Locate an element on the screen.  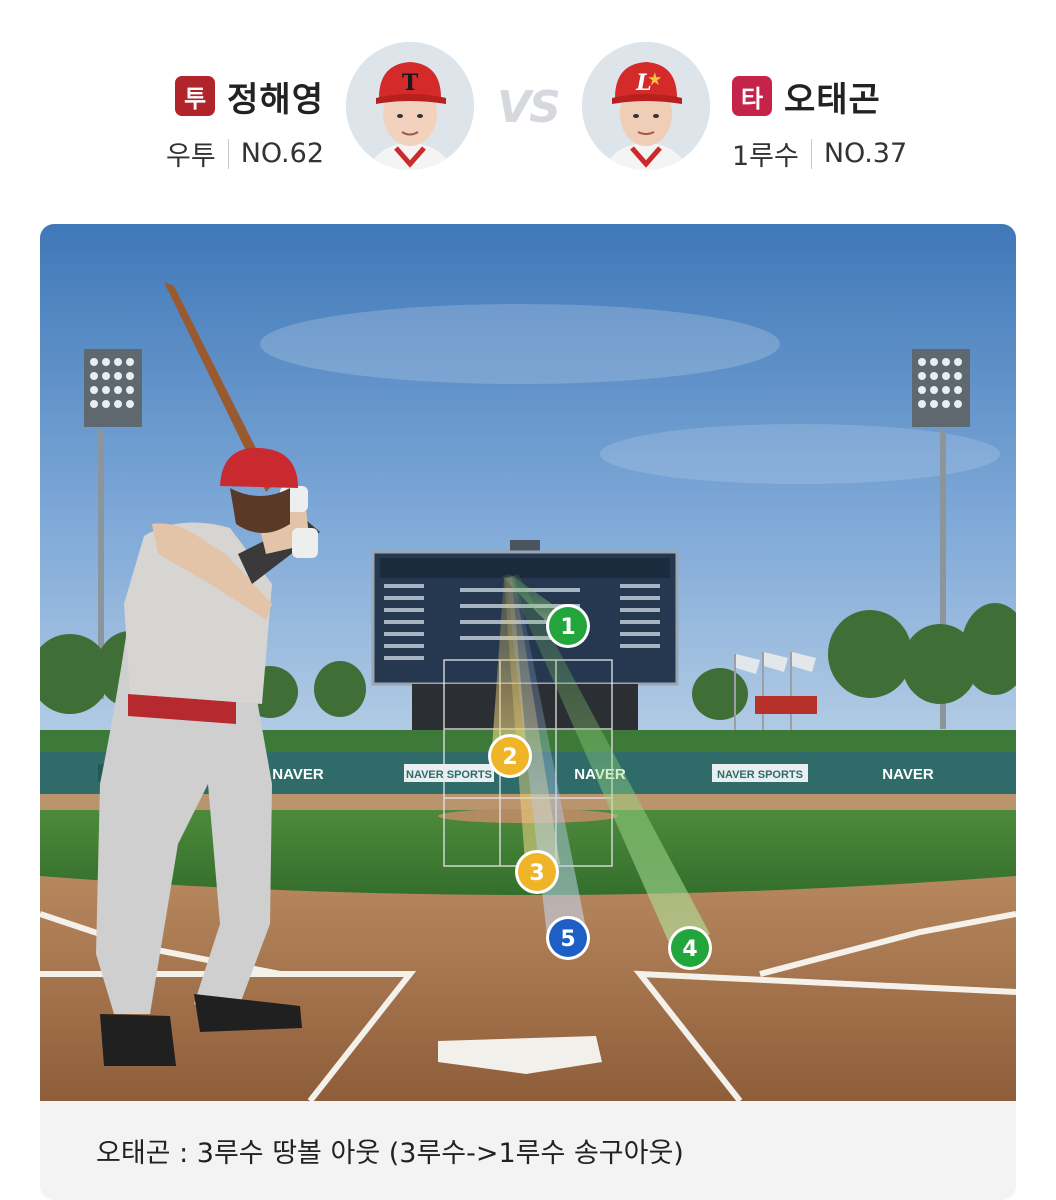
pitch-marker-4: 4 is located at coordinates (690, 948).